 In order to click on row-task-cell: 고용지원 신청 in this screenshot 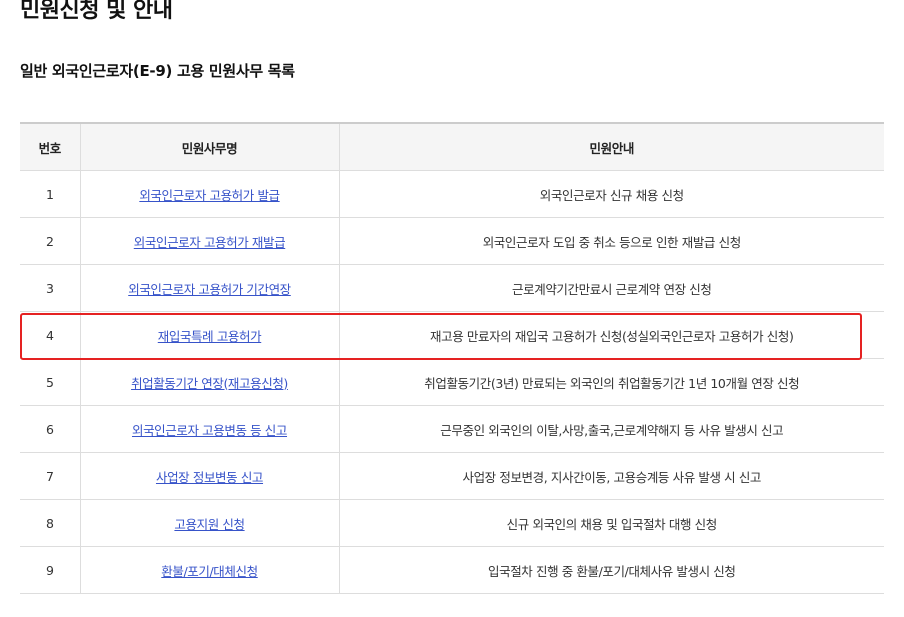, I will do `click(209, 523)`.